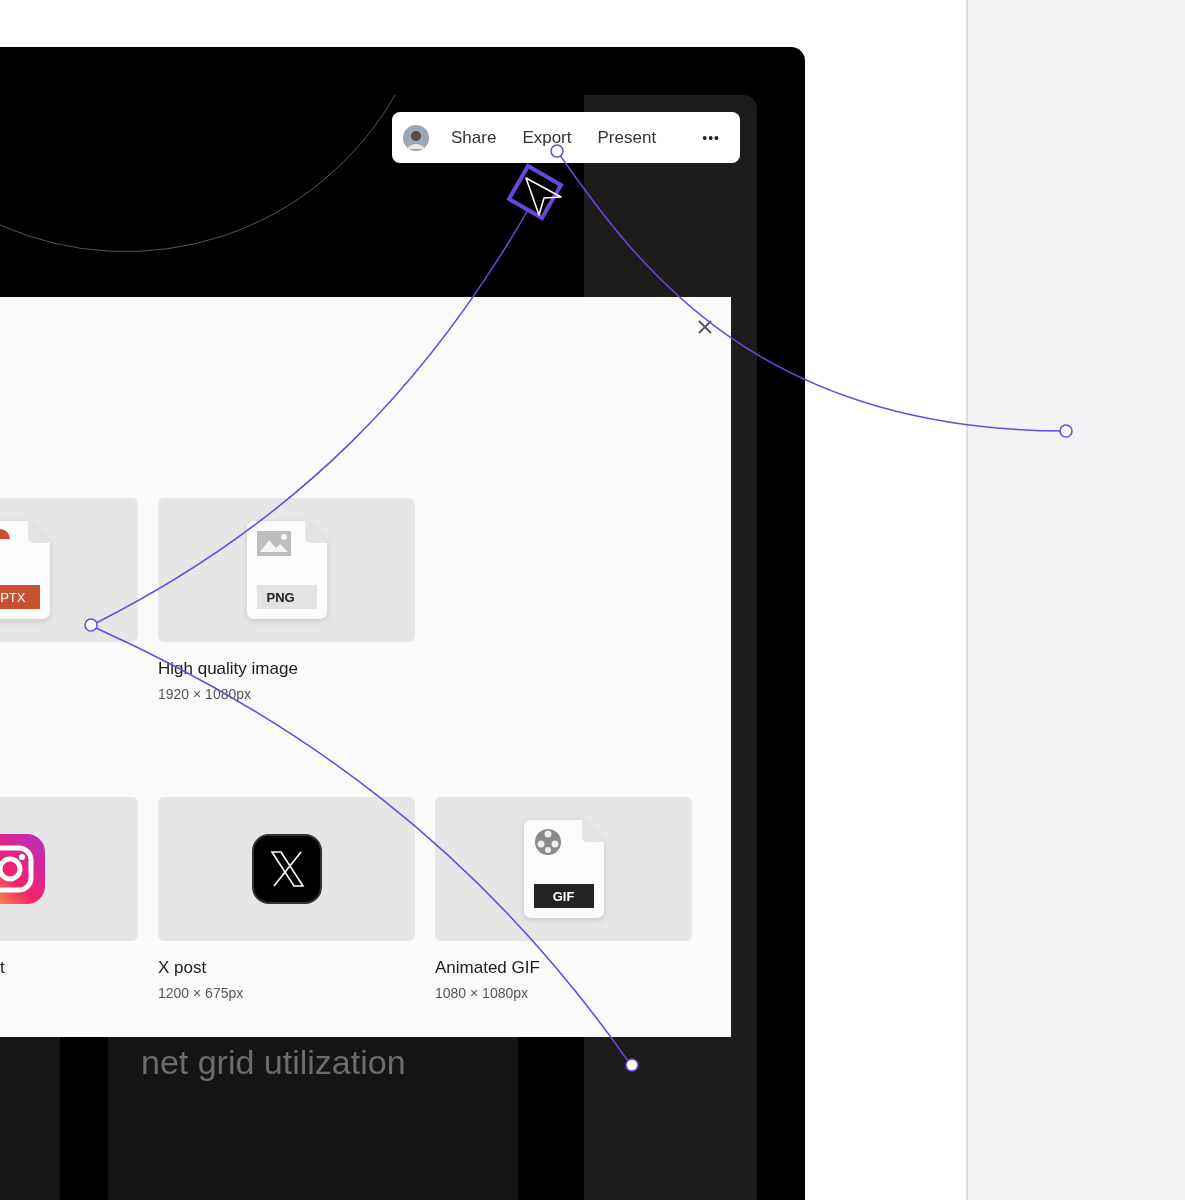 Image resolution: width=1185 pixels, height=1200 pixels. What do you see at coordinates (563, 869) in the screenshot?
I see `export-option-card: GIF` at bounding box center [563, 869].